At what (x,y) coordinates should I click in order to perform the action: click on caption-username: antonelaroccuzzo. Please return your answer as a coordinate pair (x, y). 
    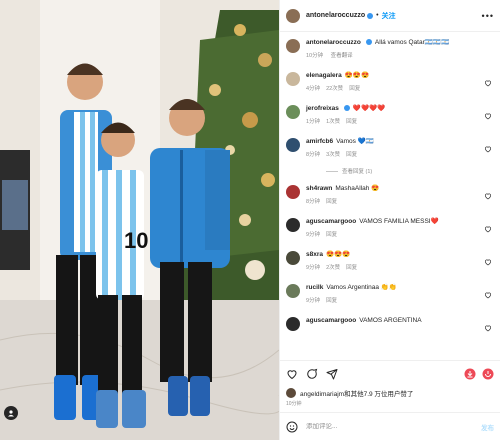
    Looking at the image, I should click on (333, 42).